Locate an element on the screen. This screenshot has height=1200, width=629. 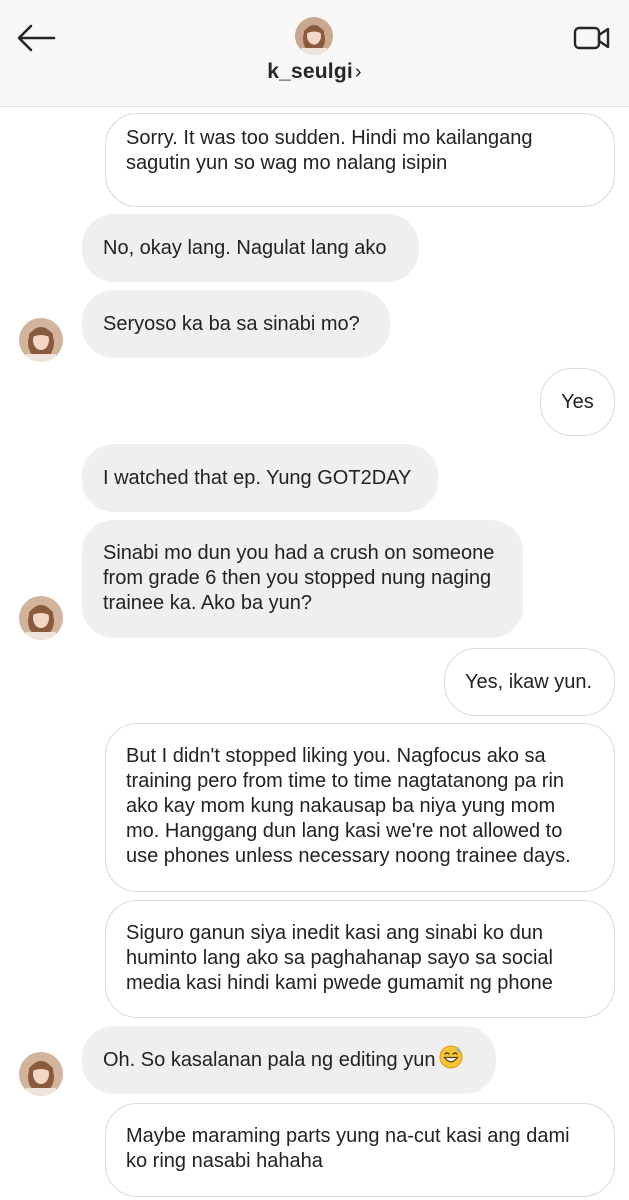
message-text: Seryoso ka ba sa sinabi mo? is located at coordinates (231, 323).